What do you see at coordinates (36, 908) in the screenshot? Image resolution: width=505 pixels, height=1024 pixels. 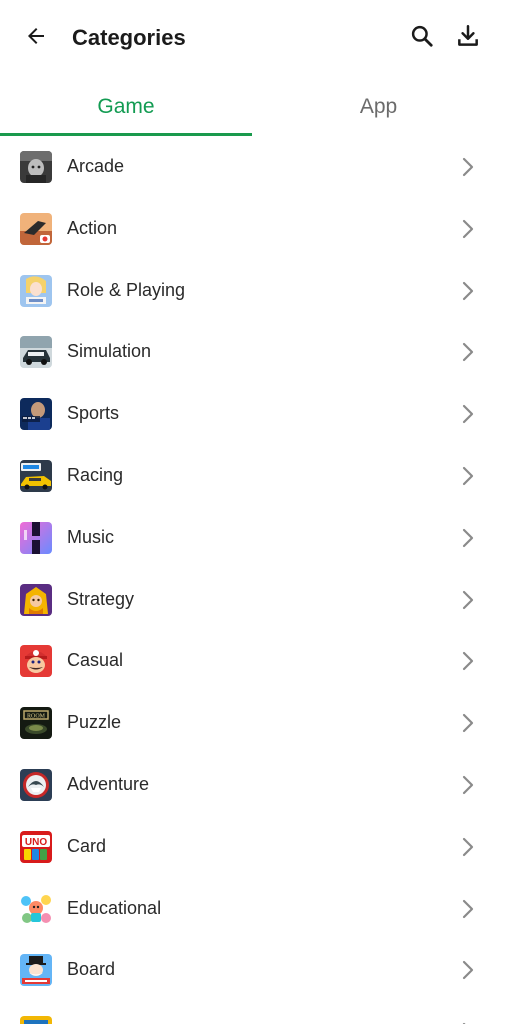 I see `educational-game-icon` at bounding box center [36, 908].